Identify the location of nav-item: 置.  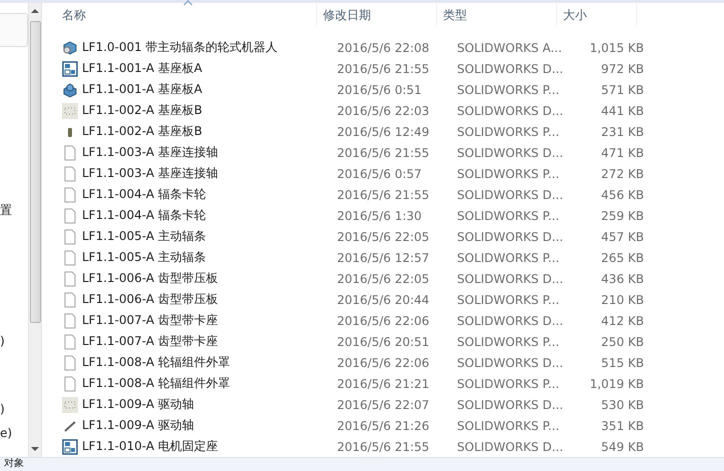
(6, 210).